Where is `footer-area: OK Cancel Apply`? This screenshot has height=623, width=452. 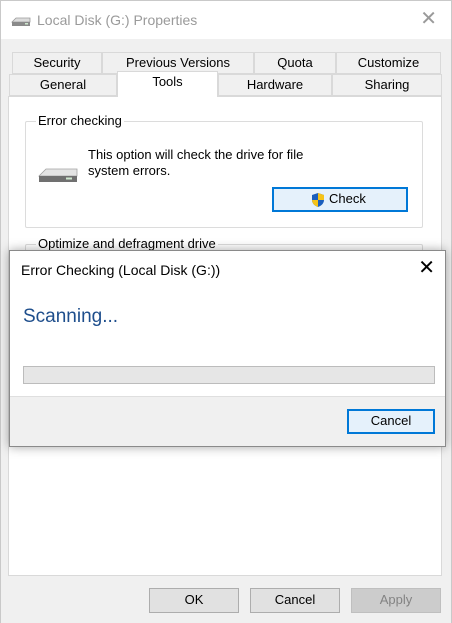
footer-area: OK Cancel Apply is located at coordinates (226, 600).